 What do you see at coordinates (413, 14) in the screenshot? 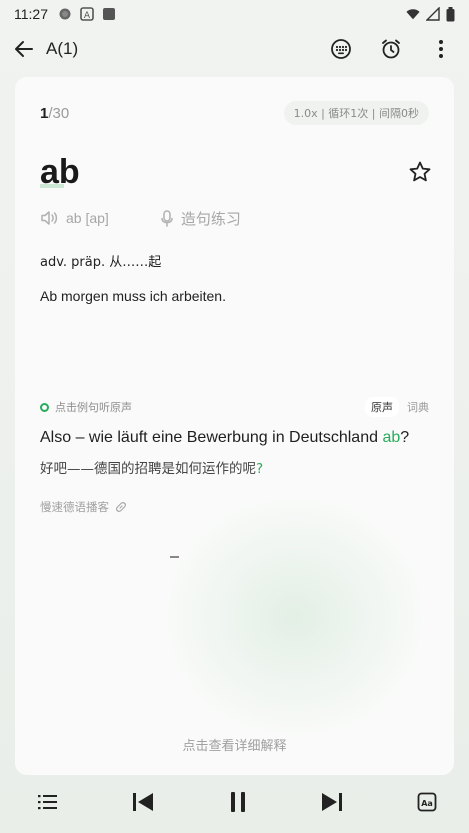
I see `wifi-icon` at bounding box center [413, 14].